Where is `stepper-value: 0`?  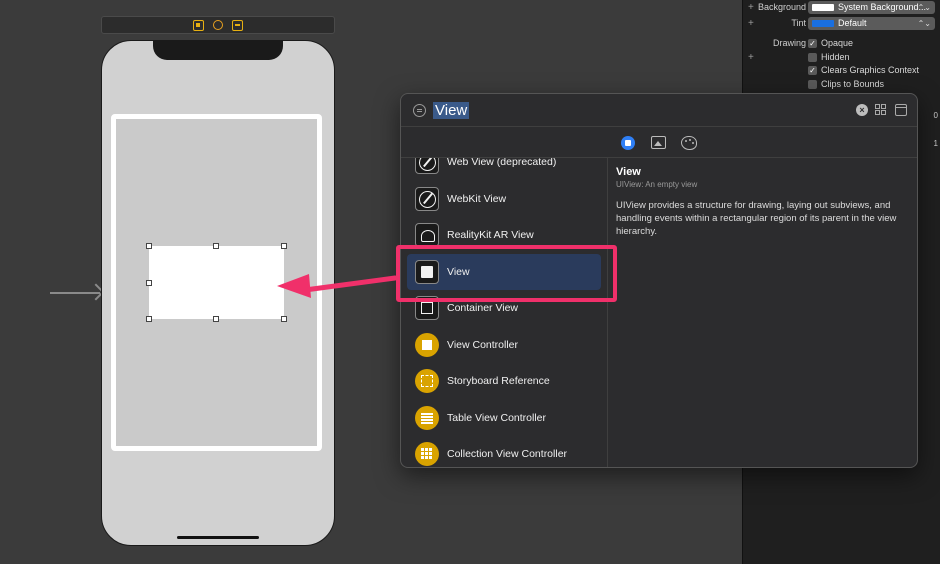 stepper-value: 0 is located at coordinates (931, 117).